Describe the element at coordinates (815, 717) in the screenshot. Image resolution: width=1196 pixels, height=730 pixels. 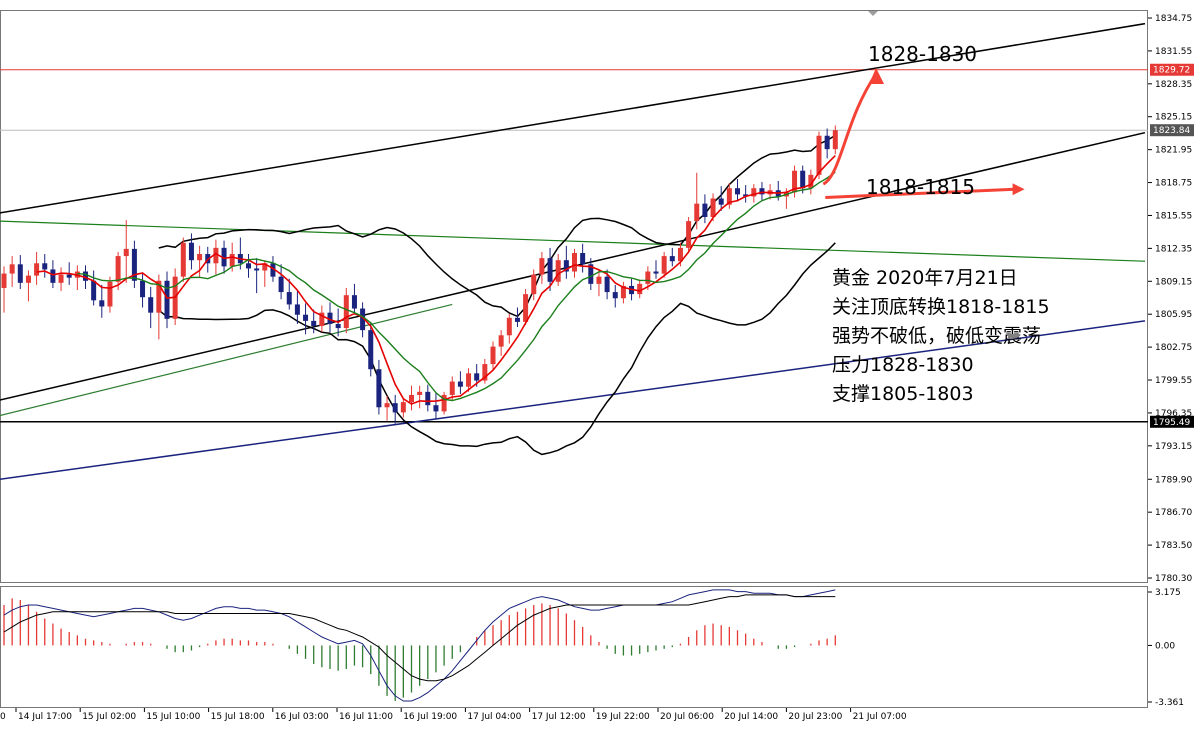
I see `time-tick-label: 20 Jul 23:00` at that location.